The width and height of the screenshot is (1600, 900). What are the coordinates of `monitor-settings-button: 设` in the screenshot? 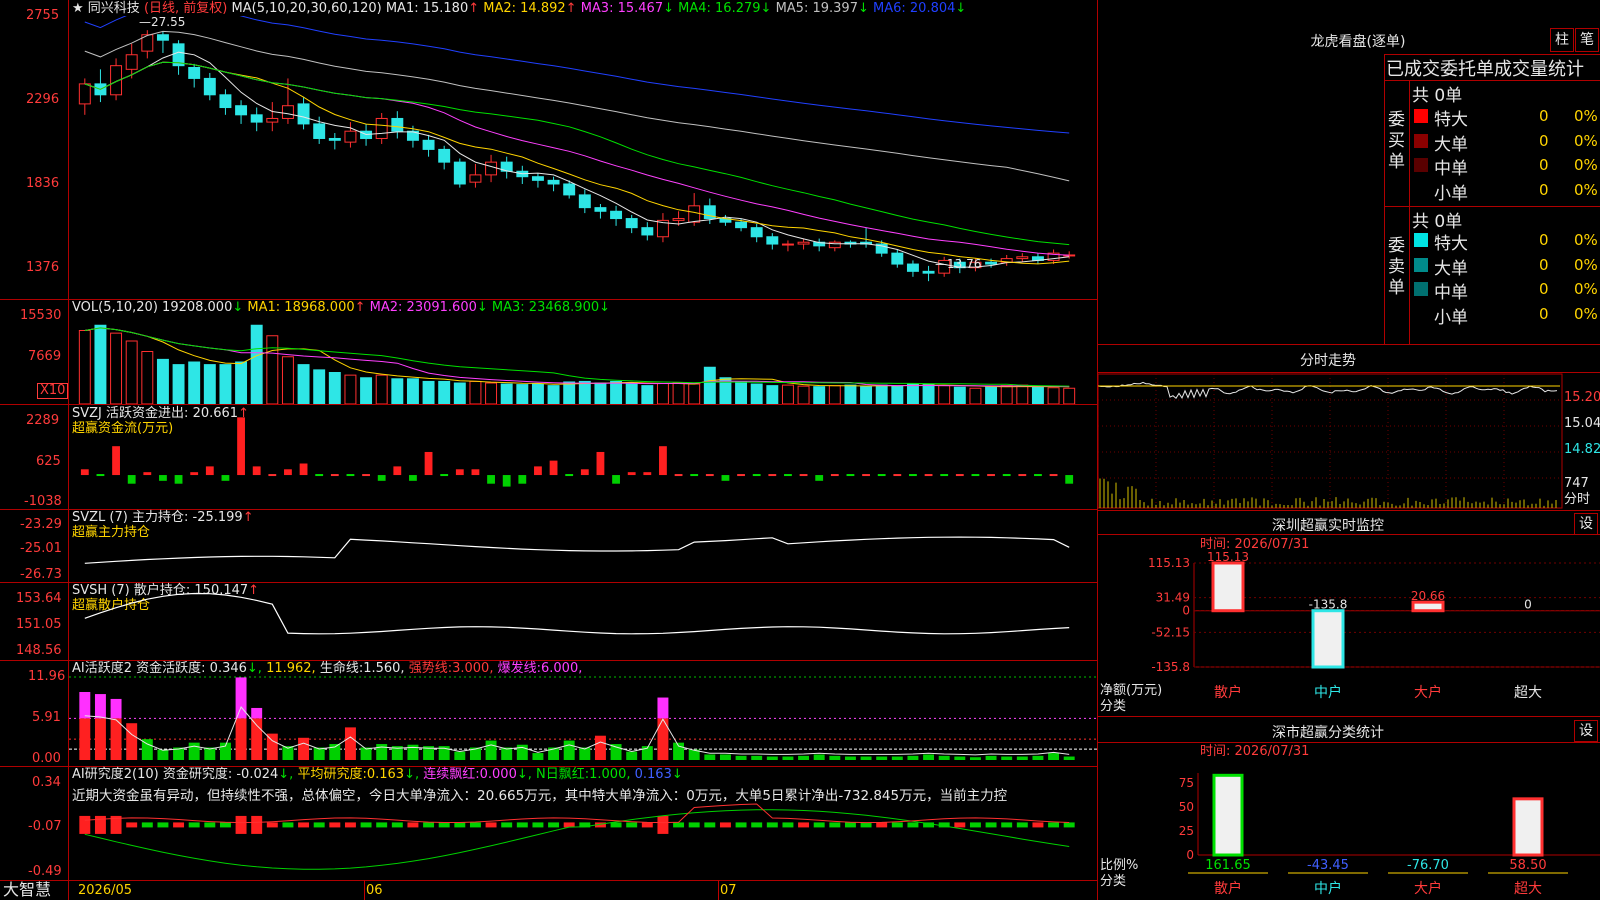 It's located at (1586, 524).